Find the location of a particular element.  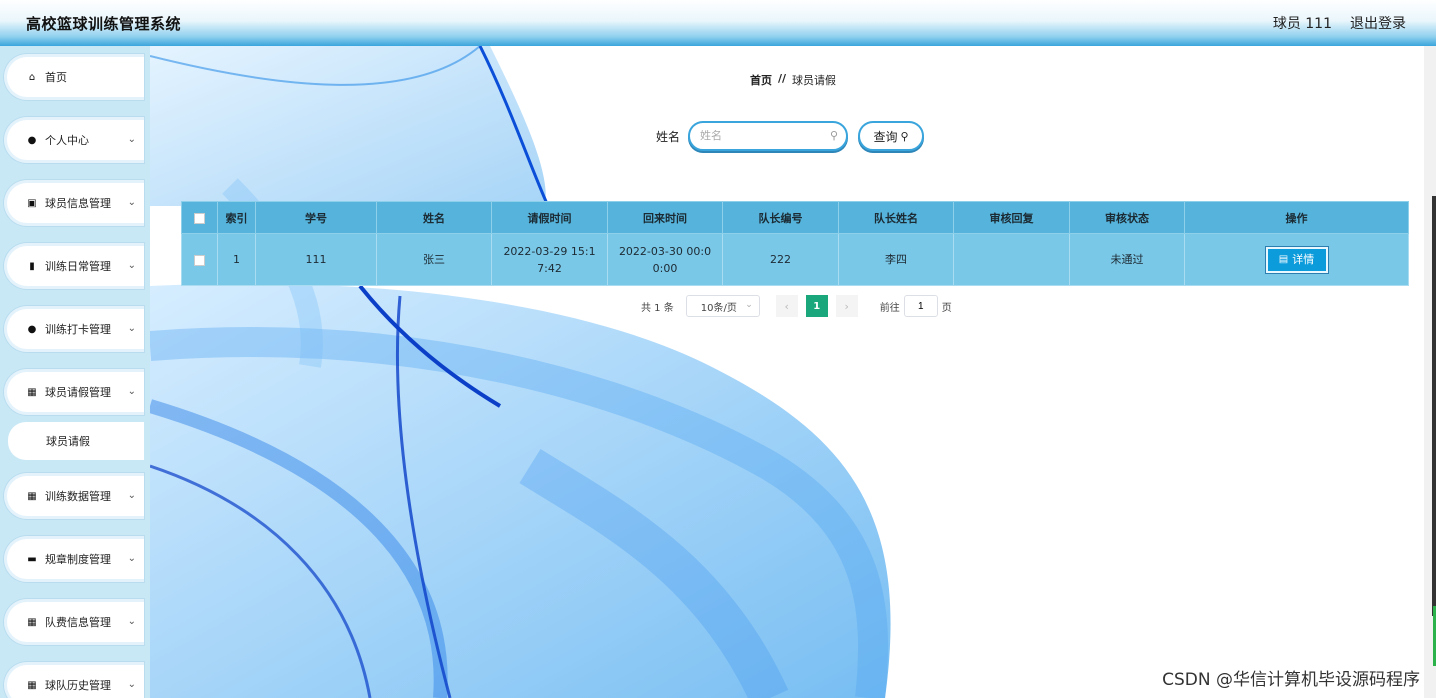

row-checkbox is located at coordinates (199, 260).